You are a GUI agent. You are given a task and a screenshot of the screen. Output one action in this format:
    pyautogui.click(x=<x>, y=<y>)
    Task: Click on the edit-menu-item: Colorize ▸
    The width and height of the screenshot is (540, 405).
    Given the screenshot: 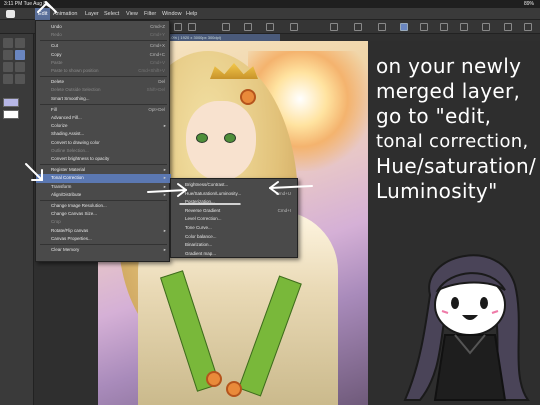 What is the action you would take?
    pyautogui.click(x=103, y=126)
    